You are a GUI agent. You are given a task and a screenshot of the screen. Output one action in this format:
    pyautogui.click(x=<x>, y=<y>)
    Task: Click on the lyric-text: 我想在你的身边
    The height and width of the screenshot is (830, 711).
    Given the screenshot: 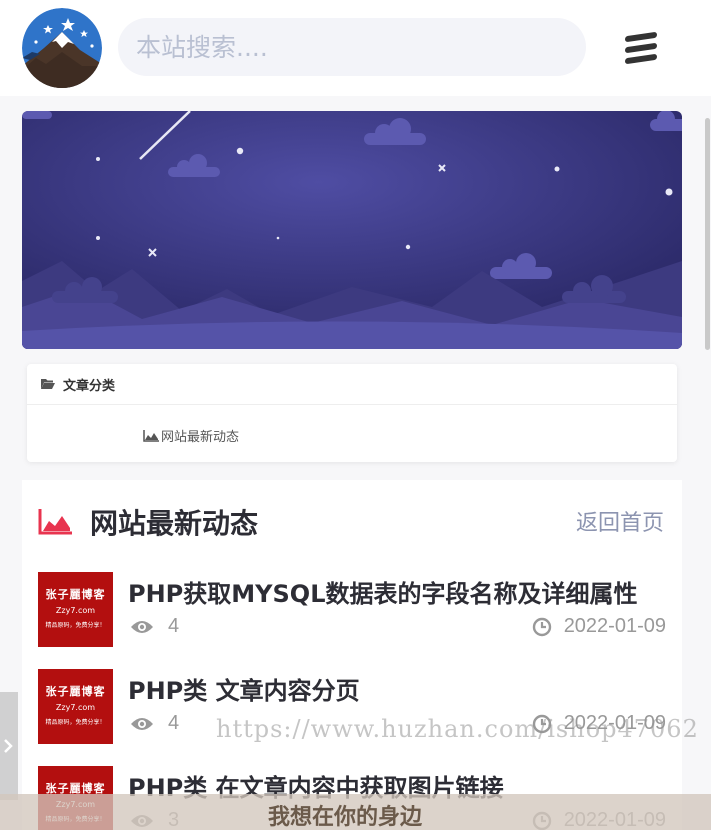 What is the action you would take?
    pyautogui.click(x=345, y=817)
    